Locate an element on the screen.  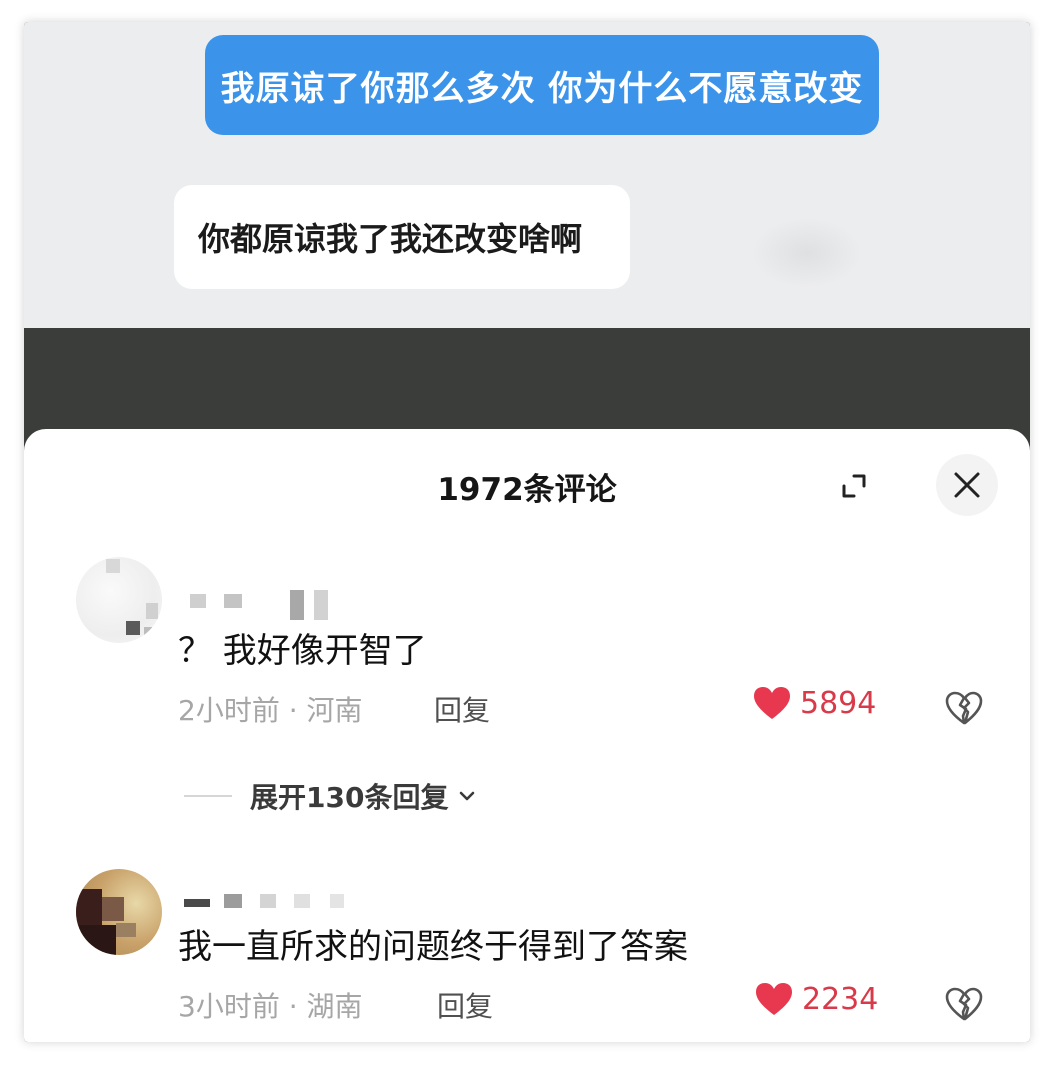
my-message-bubble: 我原谅了你那么多次 你为什么不愿意改变 is located at coordinates (542, 85).